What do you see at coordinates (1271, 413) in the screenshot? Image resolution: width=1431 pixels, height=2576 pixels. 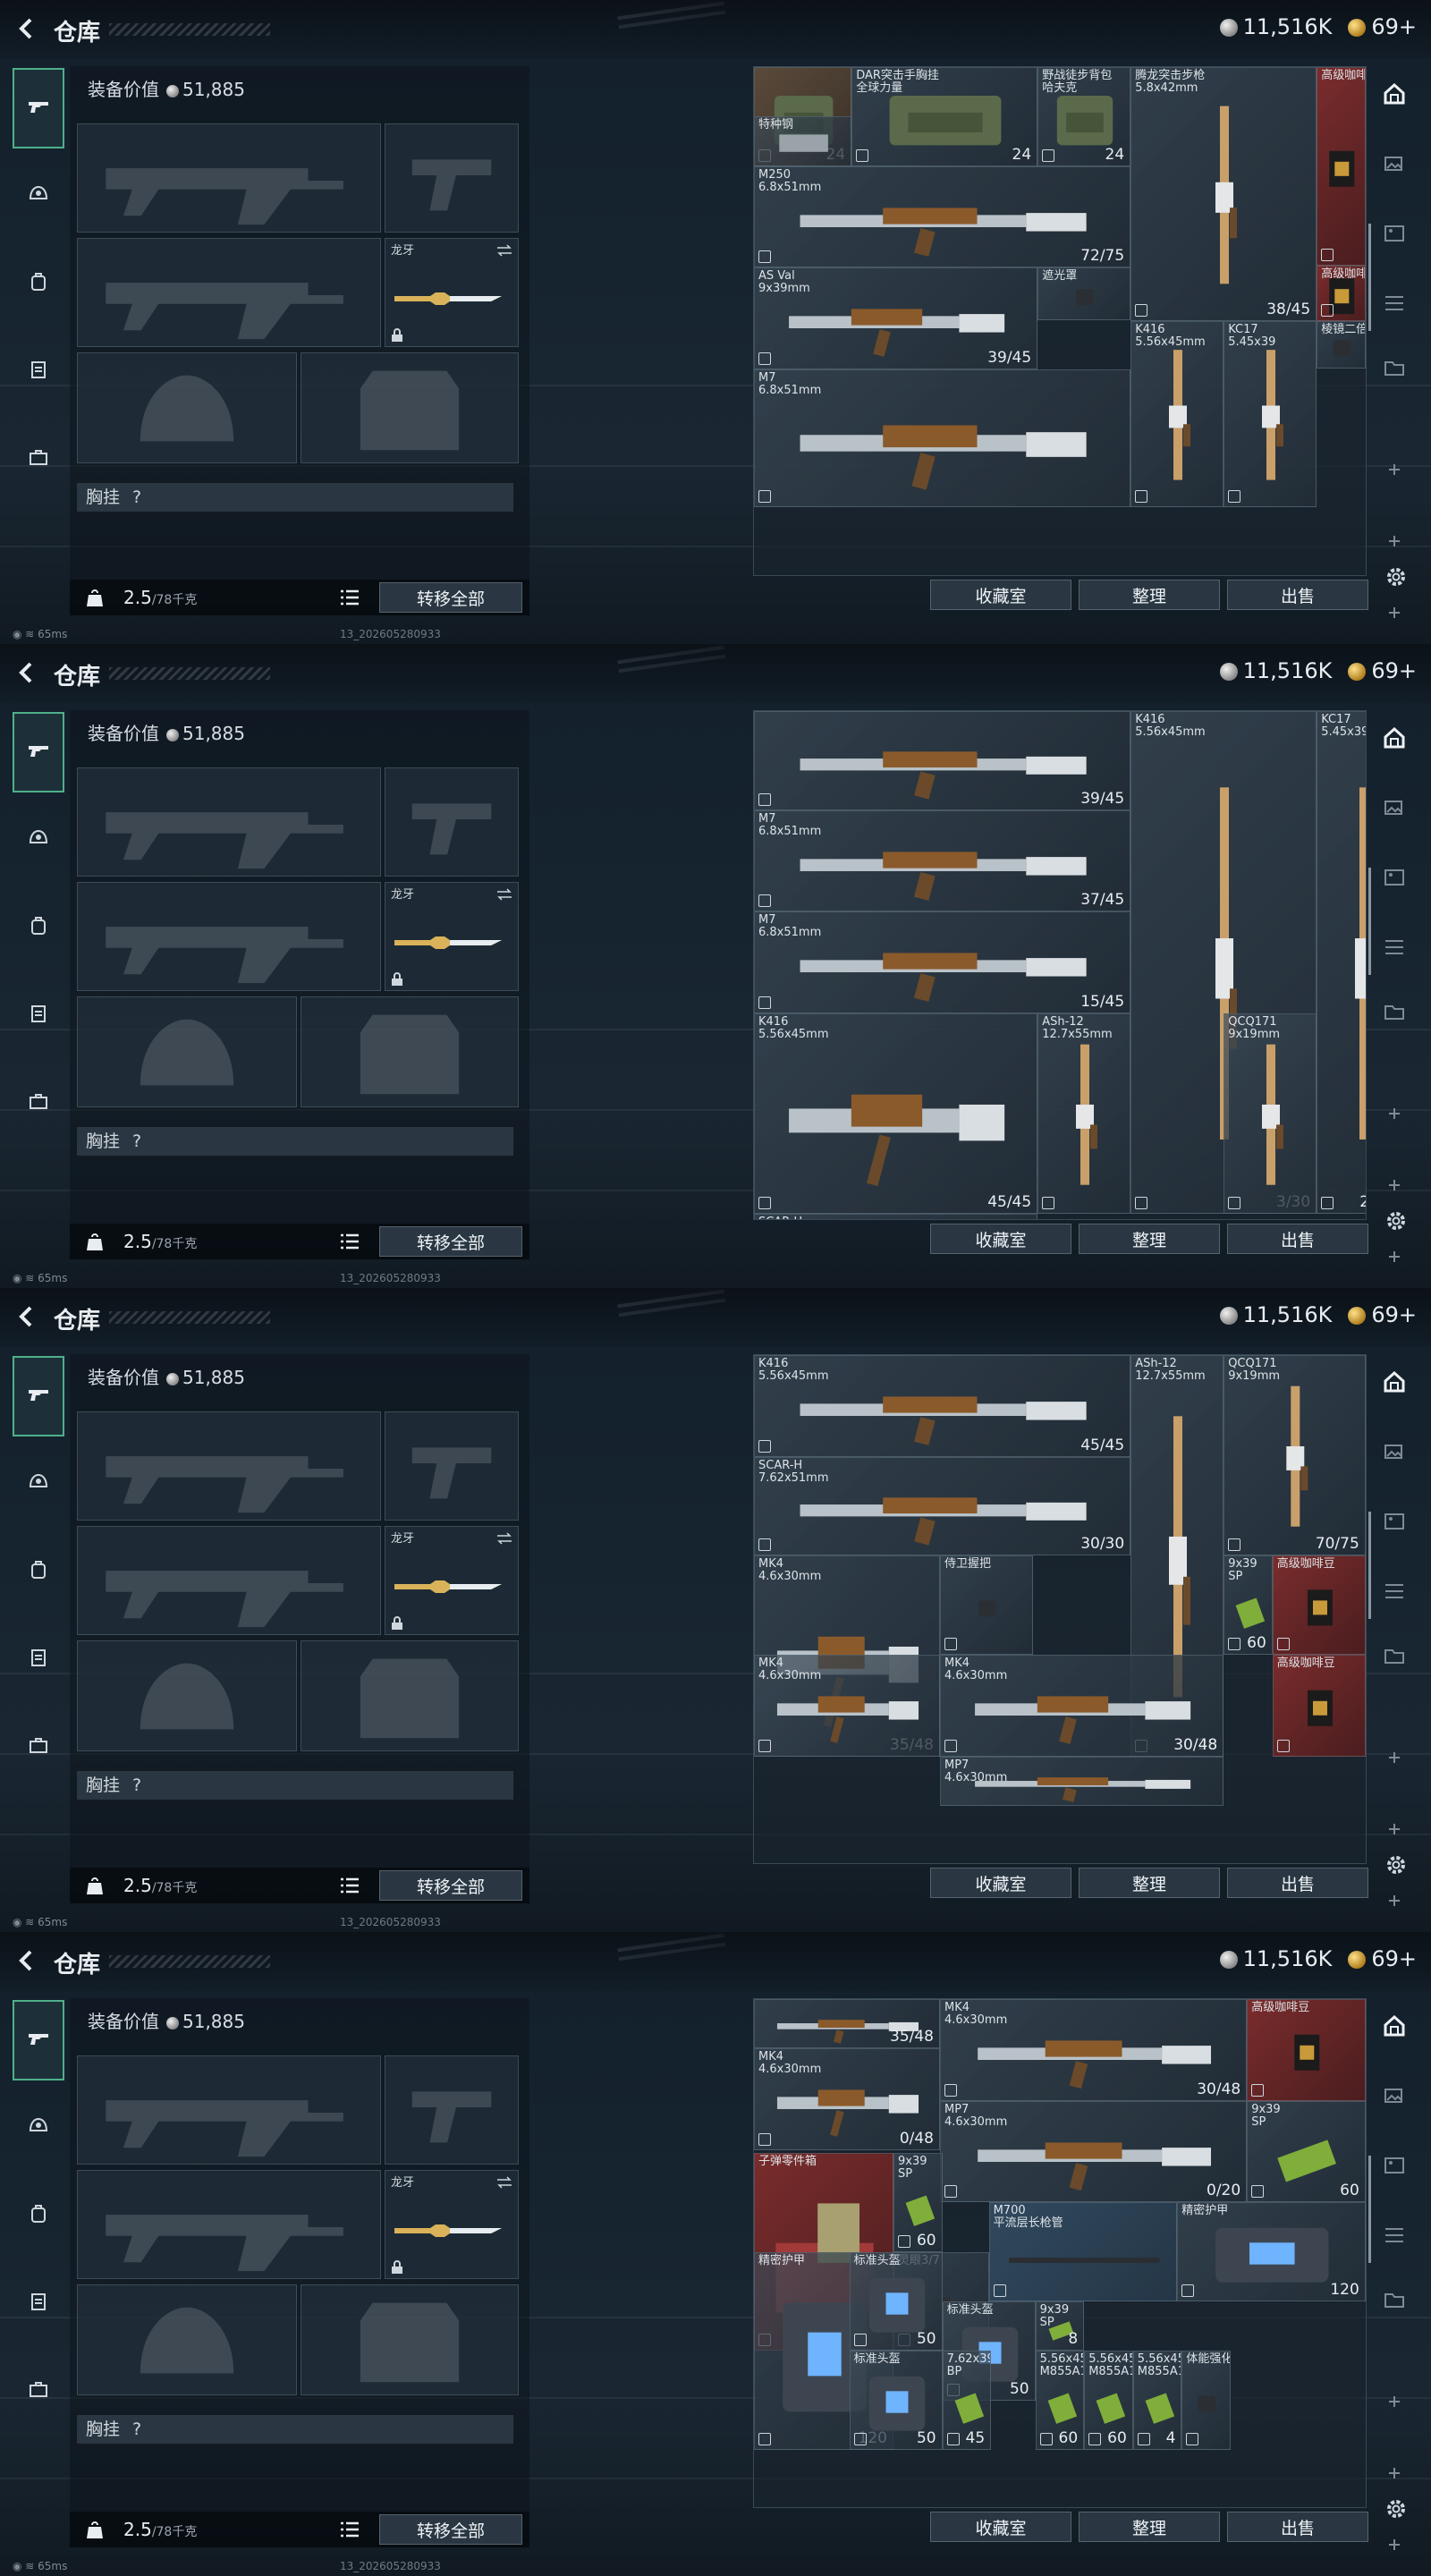 I see `stash-item: KC17 5.45x39` at bounding box center [1271, 413].